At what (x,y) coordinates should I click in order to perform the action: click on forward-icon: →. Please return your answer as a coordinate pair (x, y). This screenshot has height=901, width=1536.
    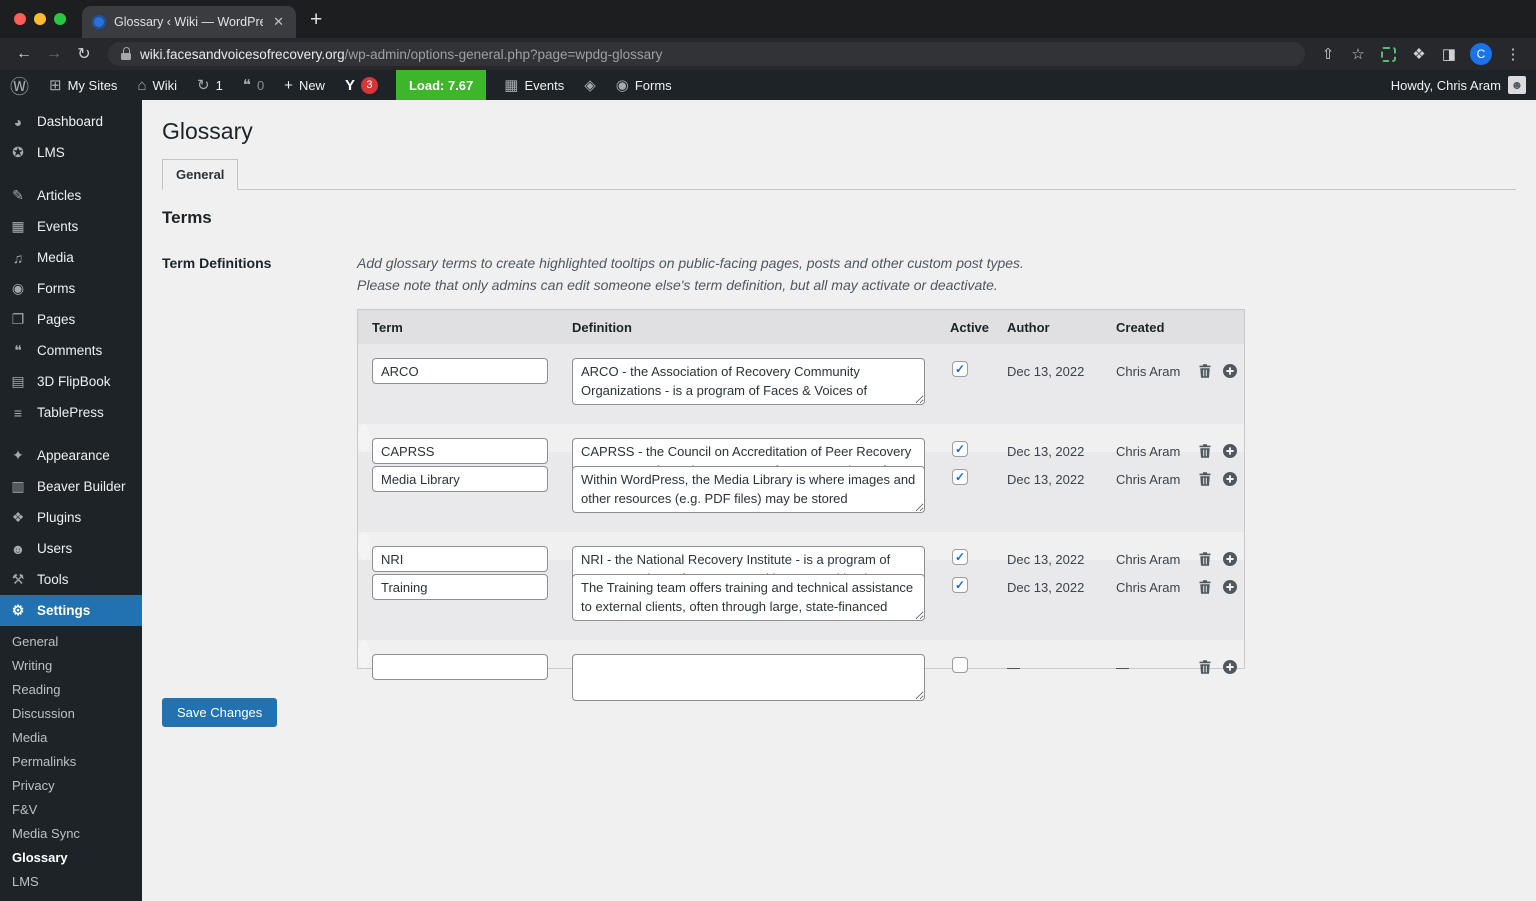
    Looking at the image, I should click on (54, 54).